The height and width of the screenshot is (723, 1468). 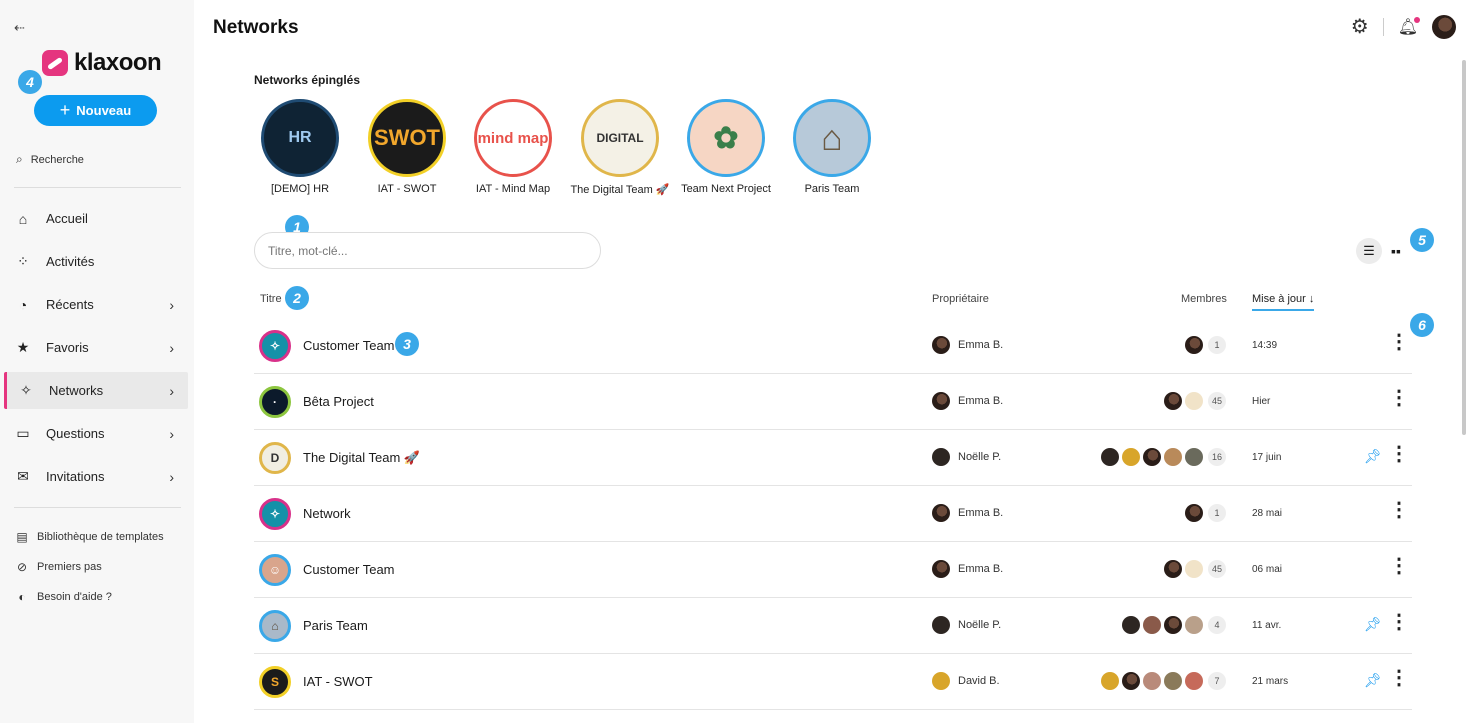 What do you see at coordinates (1204, 299) in the screenshot?
I see `column-header-members: Membres` at bounding box center [1204, 299].